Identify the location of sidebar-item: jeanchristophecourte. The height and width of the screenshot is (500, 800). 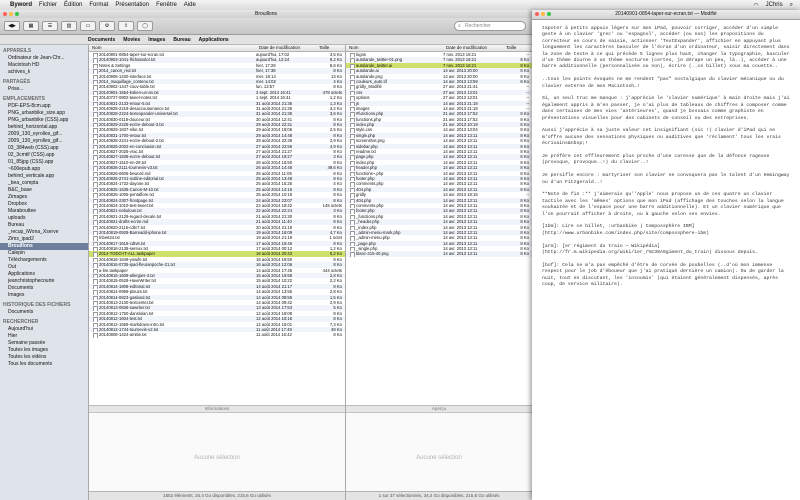
(44, 281).